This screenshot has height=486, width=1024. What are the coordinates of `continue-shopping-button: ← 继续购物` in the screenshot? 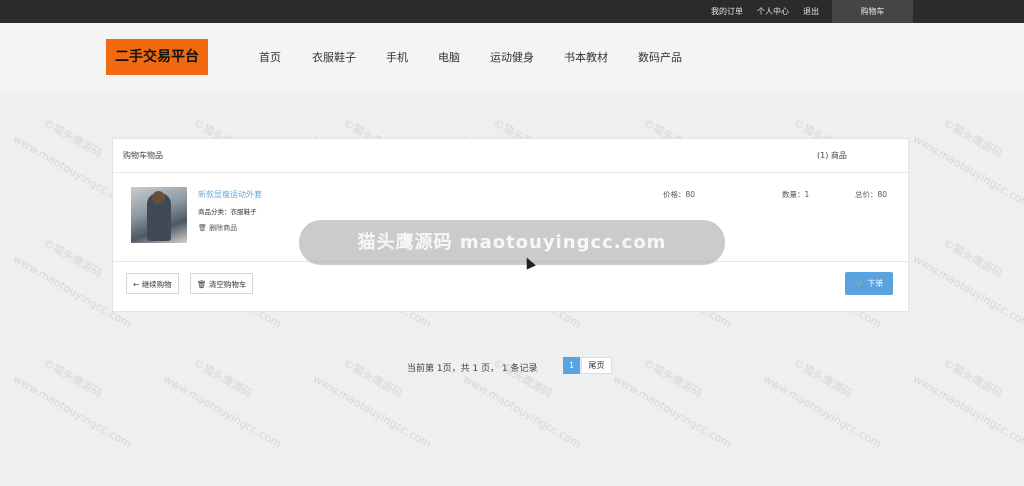 It's located at (152, 283).